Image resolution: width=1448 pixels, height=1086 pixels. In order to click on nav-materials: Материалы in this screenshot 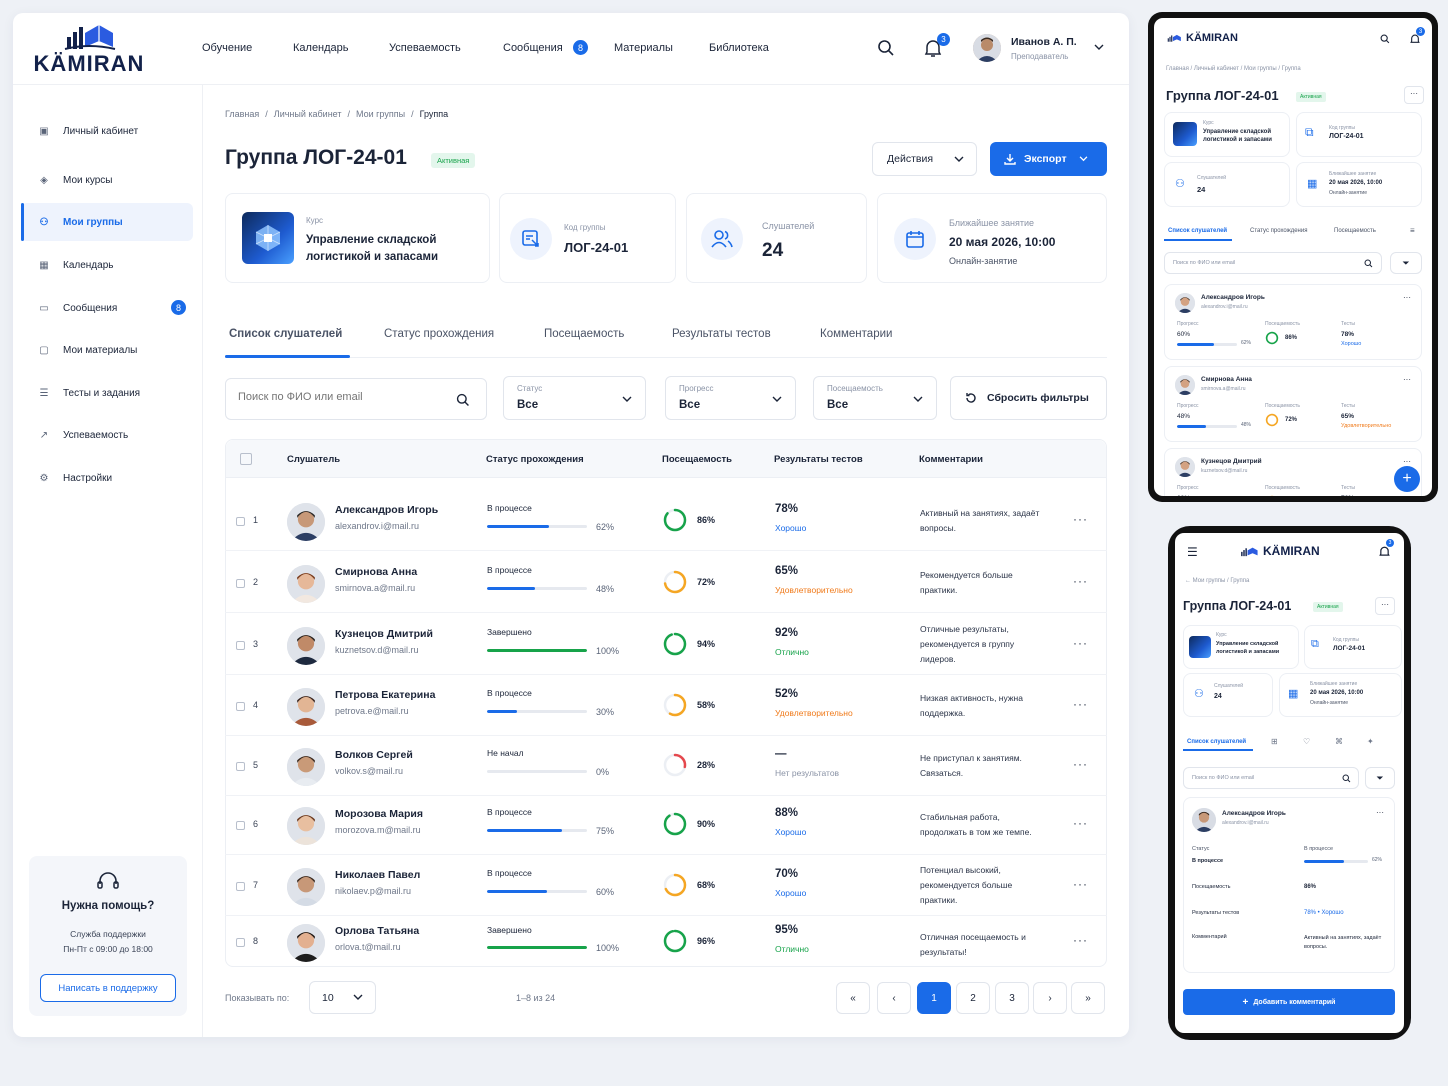, I will do `click(643, 48)`.